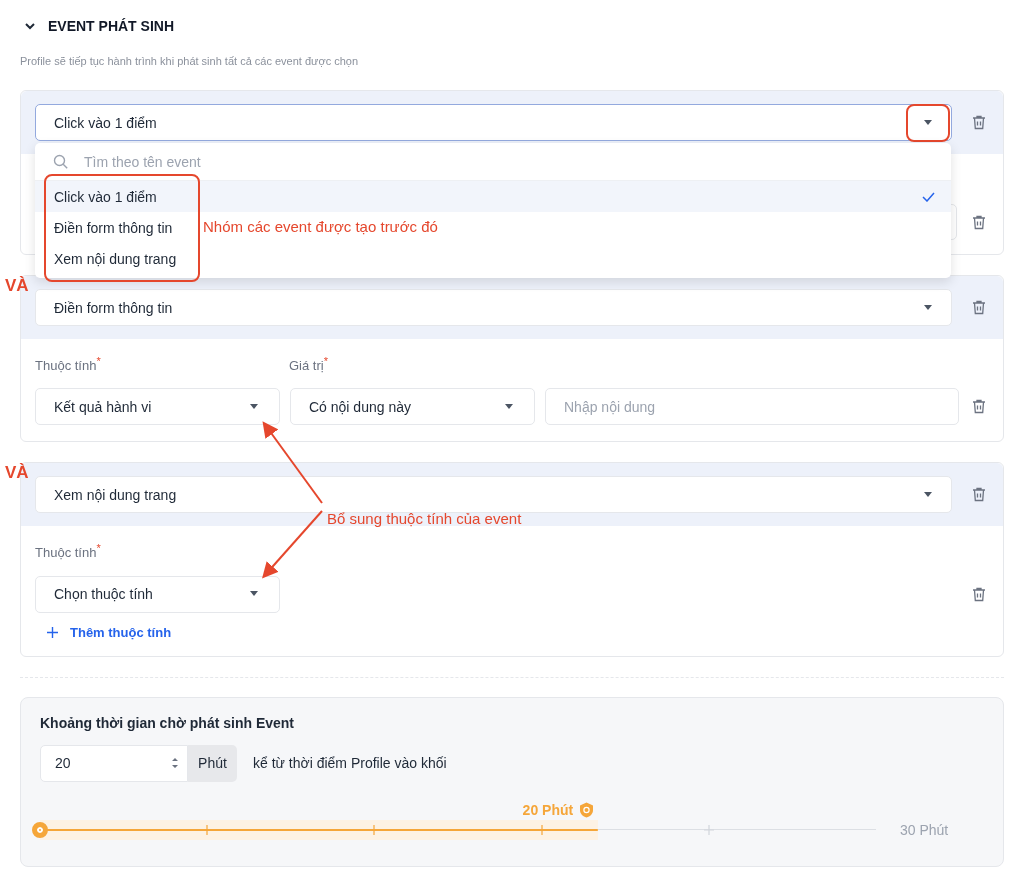  Describe the element at coordinates (111, 26) in the screenshot. I see `section-title: EVENT PHÁT SINH` at that location.